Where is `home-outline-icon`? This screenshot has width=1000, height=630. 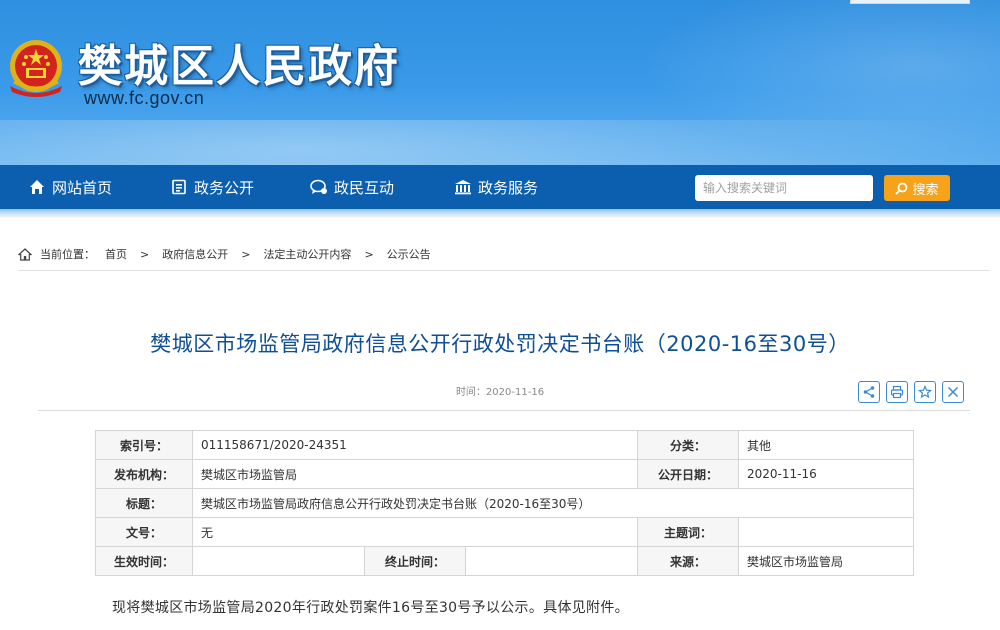 home-outline-icon is located at coordinates (25, 254).